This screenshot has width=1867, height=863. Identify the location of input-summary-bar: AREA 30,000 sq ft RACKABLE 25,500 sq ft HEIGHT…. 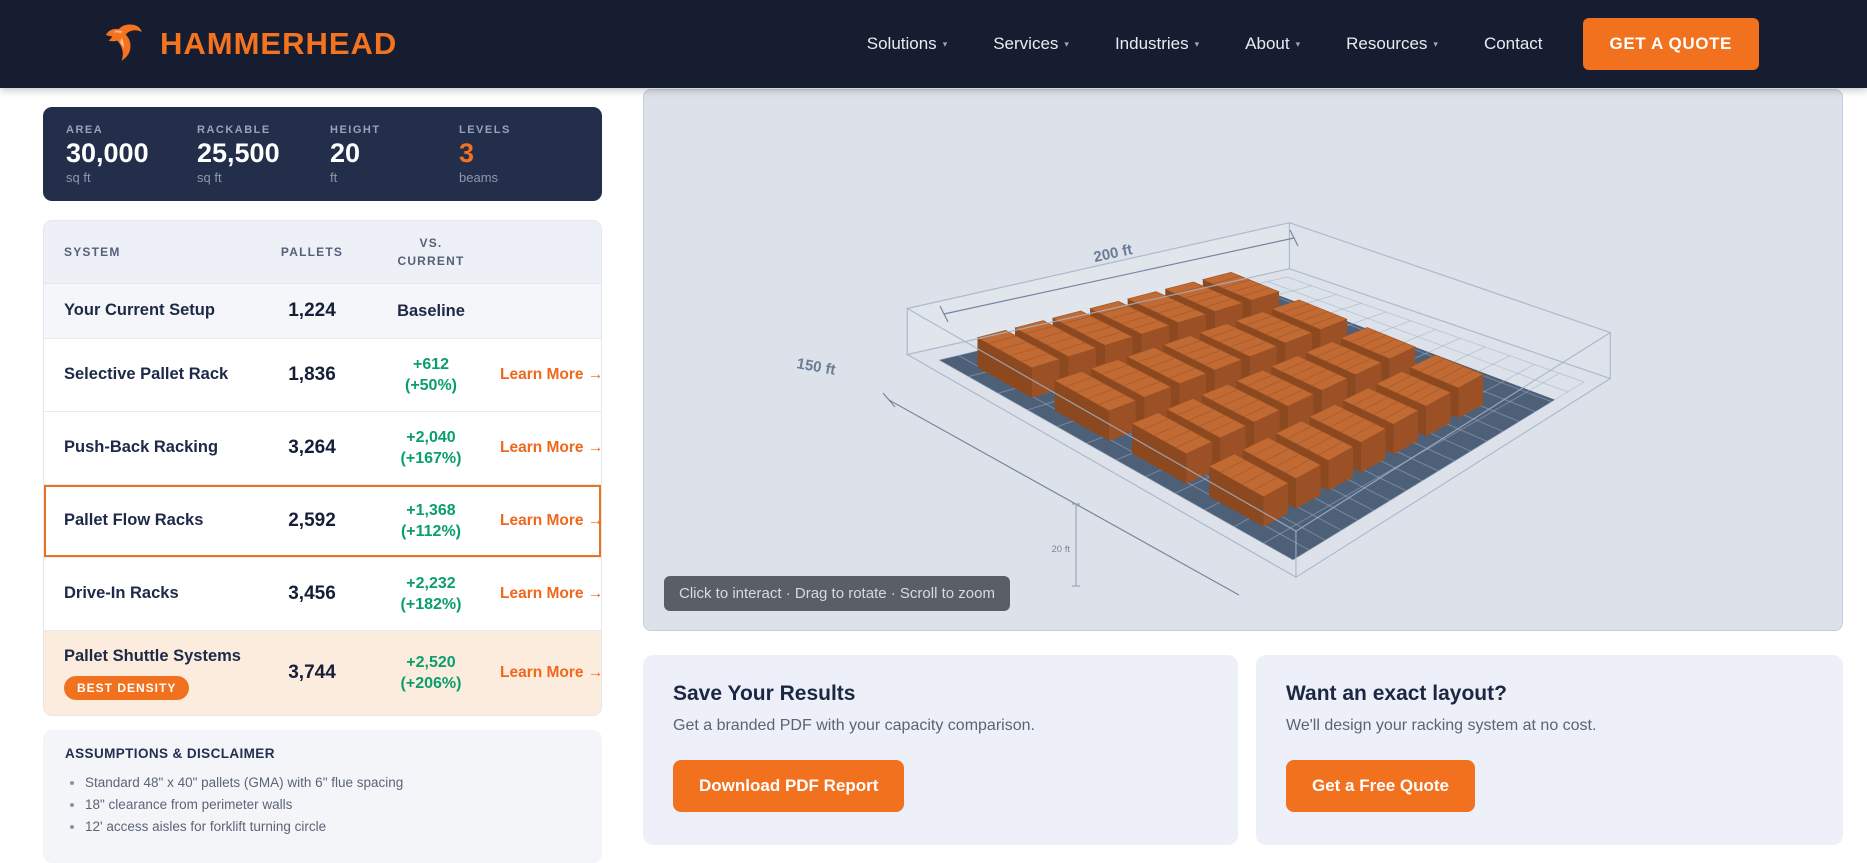
(322, 154).